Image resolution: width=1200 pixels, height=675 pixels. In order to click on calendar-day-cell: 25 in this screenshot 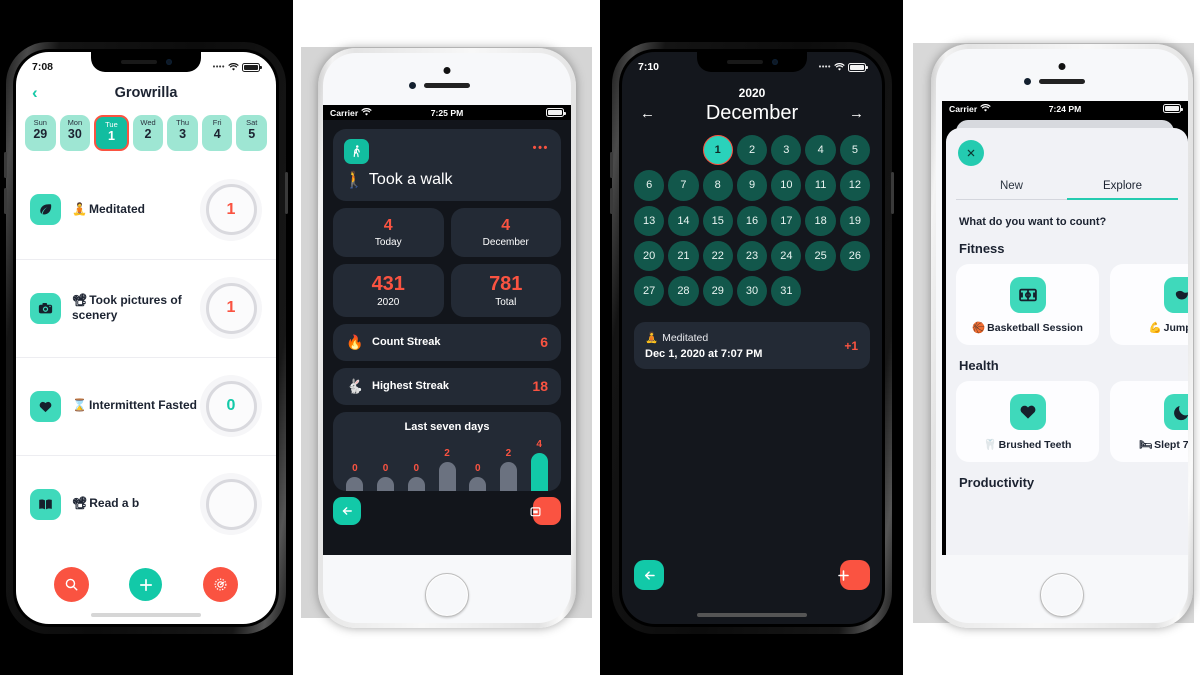, I will do `click(820, 256)`.